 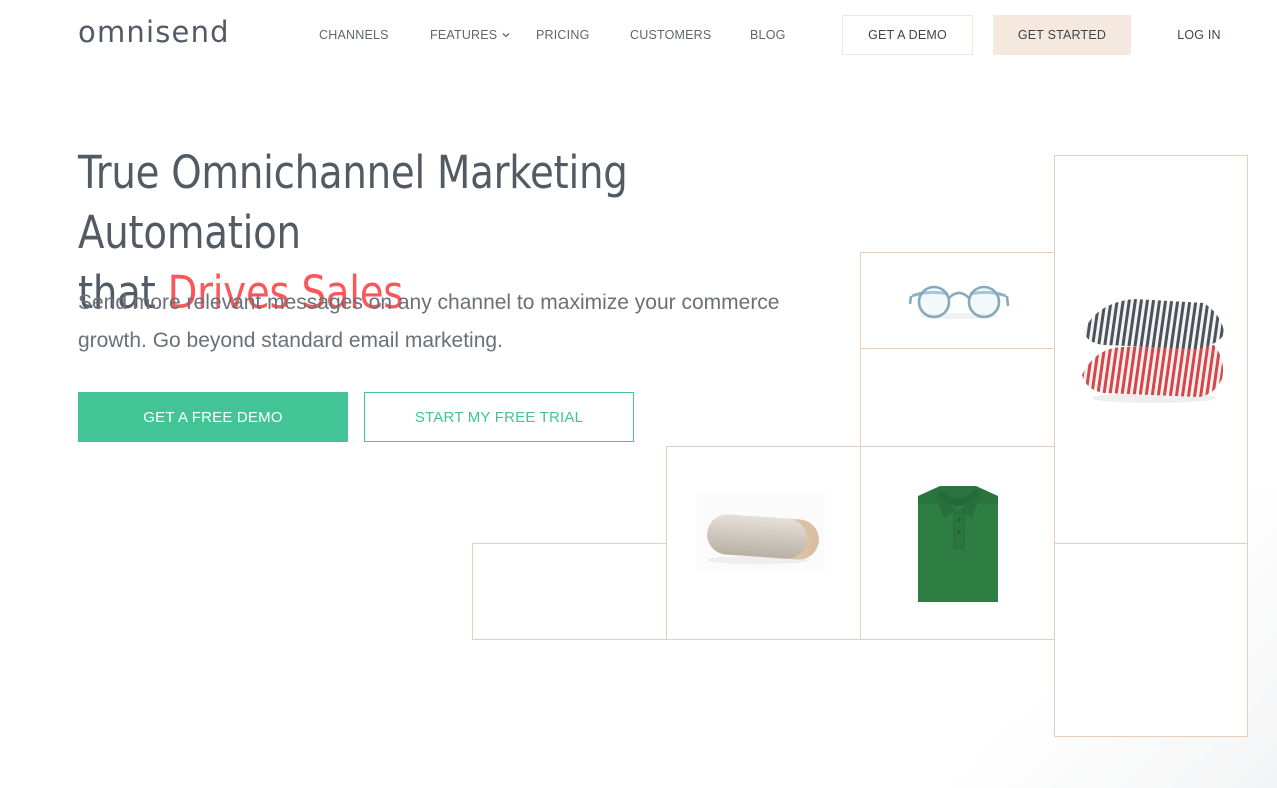 I want to click on omnisend-logo: omnisend, so click(x=154, y=32).